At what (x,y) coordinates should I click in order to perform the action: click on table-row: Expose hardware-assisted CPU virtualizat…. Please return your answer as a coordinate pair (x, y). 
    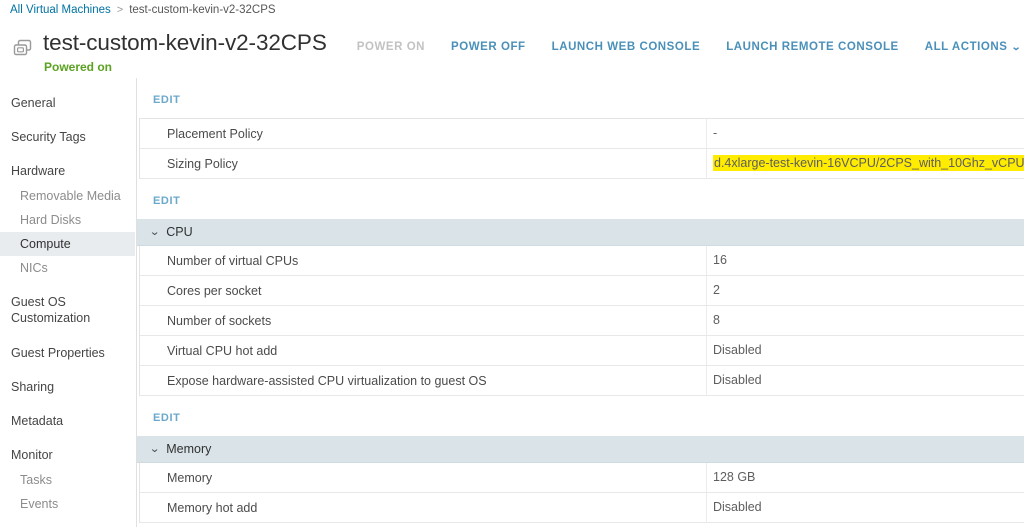
    Looking at the image, I should click on (582, 381).